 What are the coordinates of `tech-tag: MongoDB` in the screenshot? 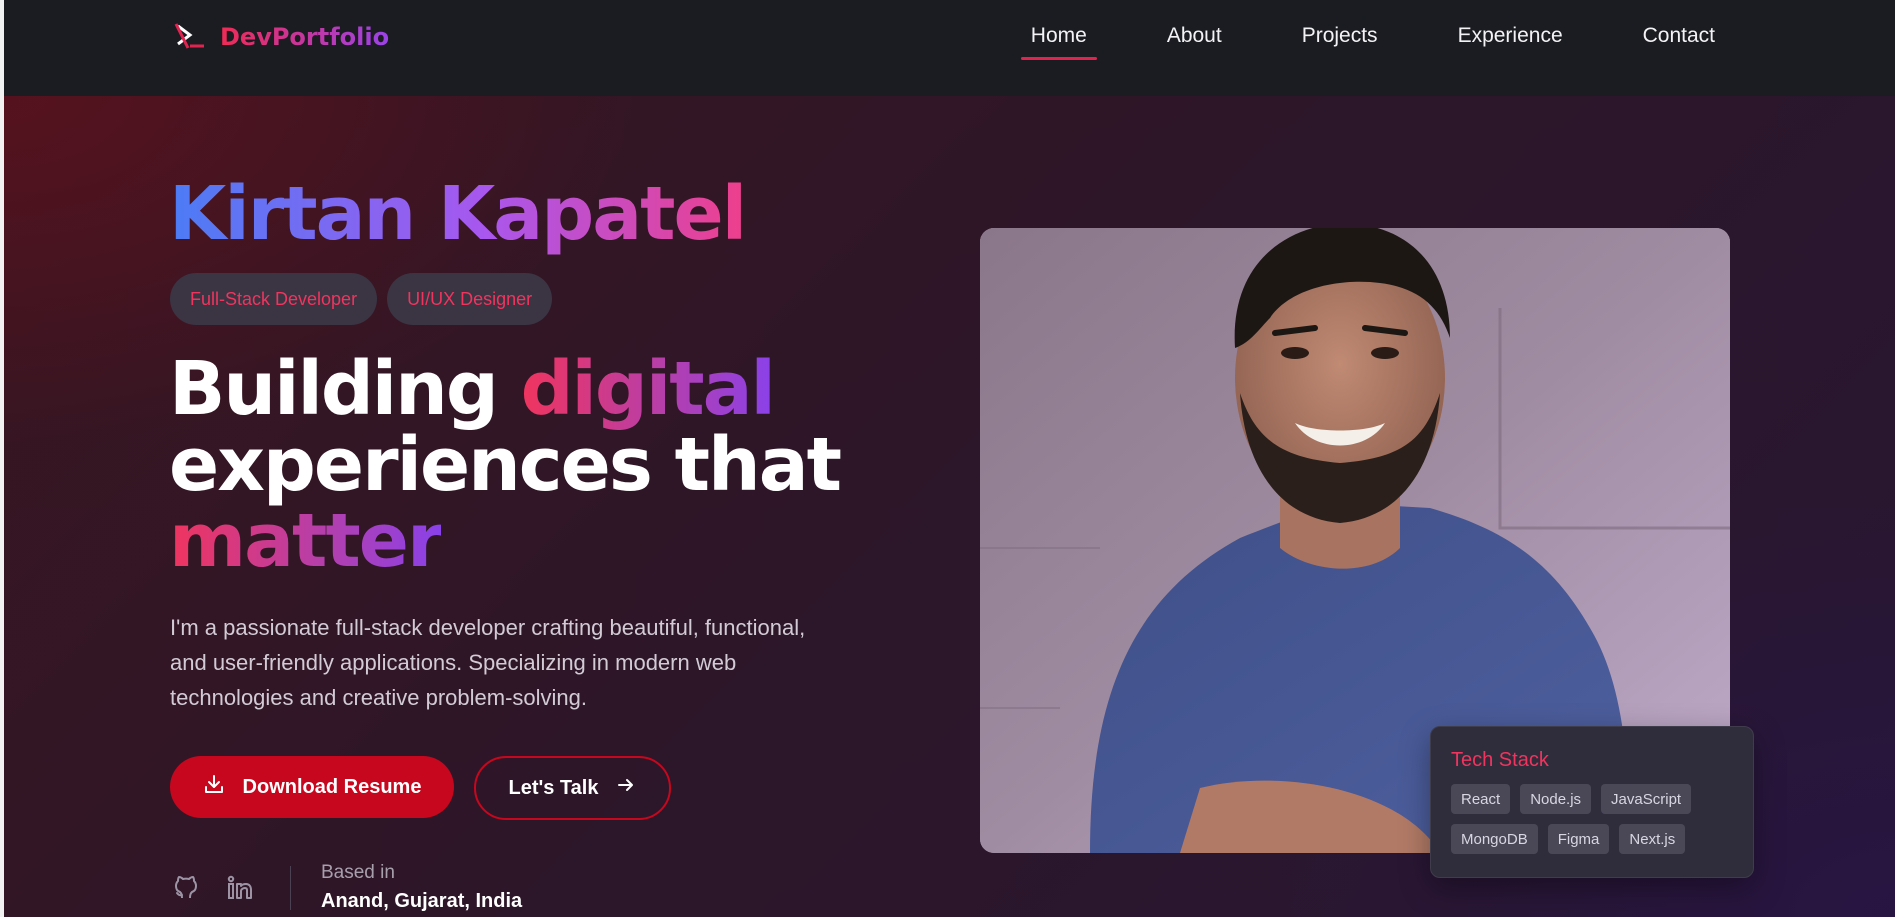 It's located at (1494, 839).